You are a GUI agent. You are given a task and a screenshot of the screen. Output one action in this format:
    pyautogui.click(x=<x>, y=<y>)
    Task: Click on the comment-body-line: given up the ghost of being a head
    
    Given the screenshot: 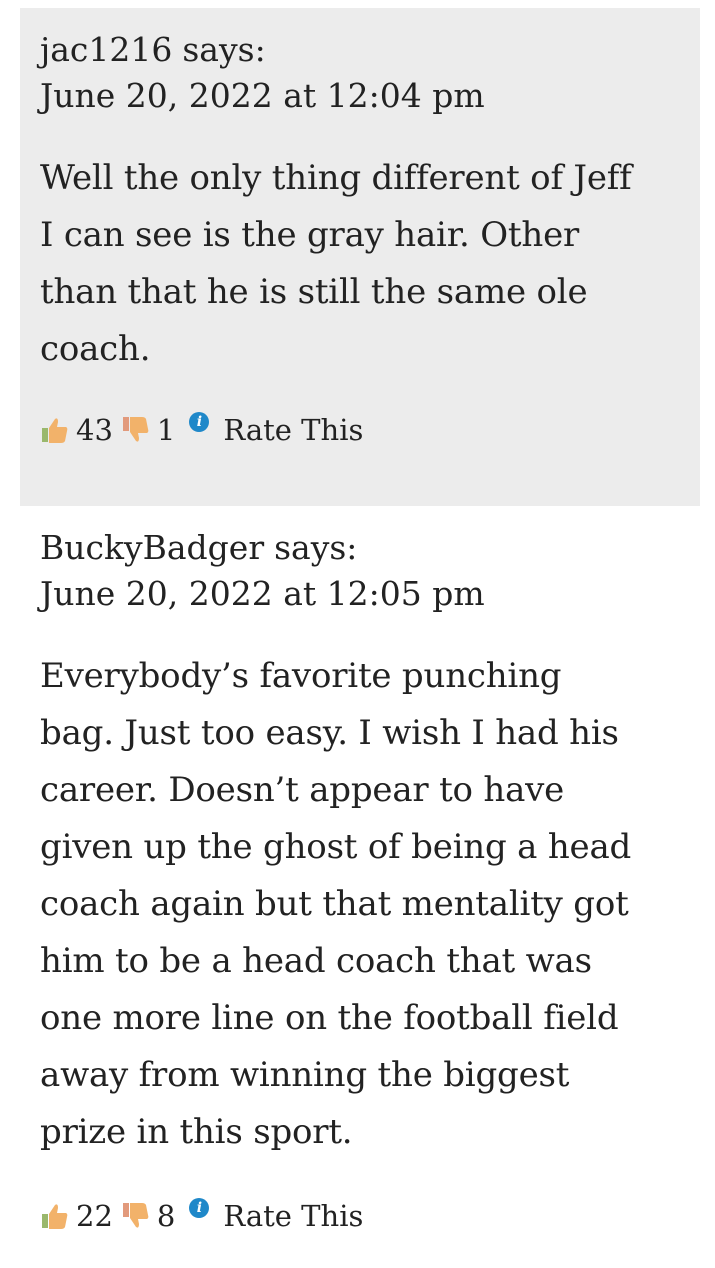 What is the action you would take?
    pyautogui.click(x=336, y=847)
    